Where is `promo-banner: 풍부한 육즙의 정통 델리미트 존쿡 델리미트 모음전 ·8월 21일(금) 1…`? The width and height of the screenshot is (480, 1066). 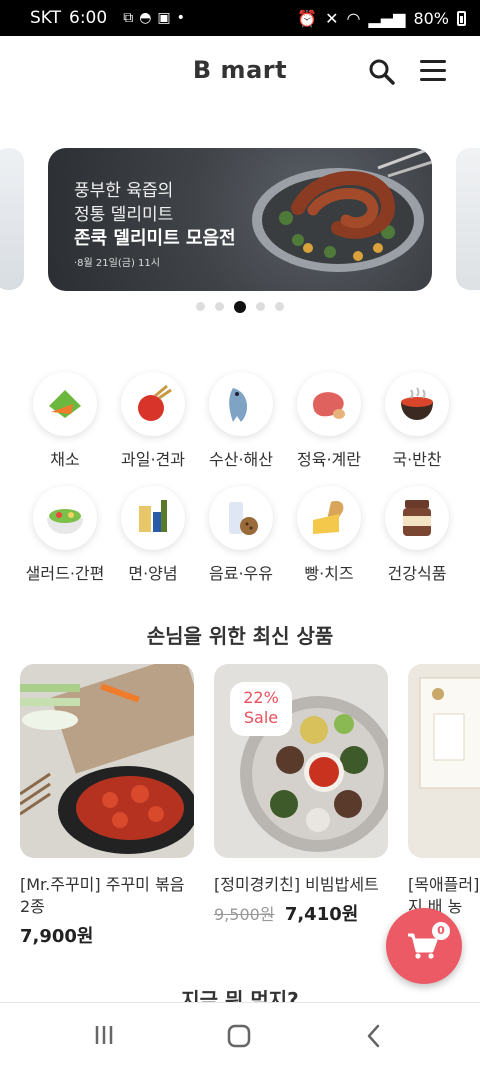 promo-banner: 풍부한 육즙의 정통 델리미트 존쿡 델리미트 모음전 ·8월 21일(금) 1… is located at coordinates (240, 219).